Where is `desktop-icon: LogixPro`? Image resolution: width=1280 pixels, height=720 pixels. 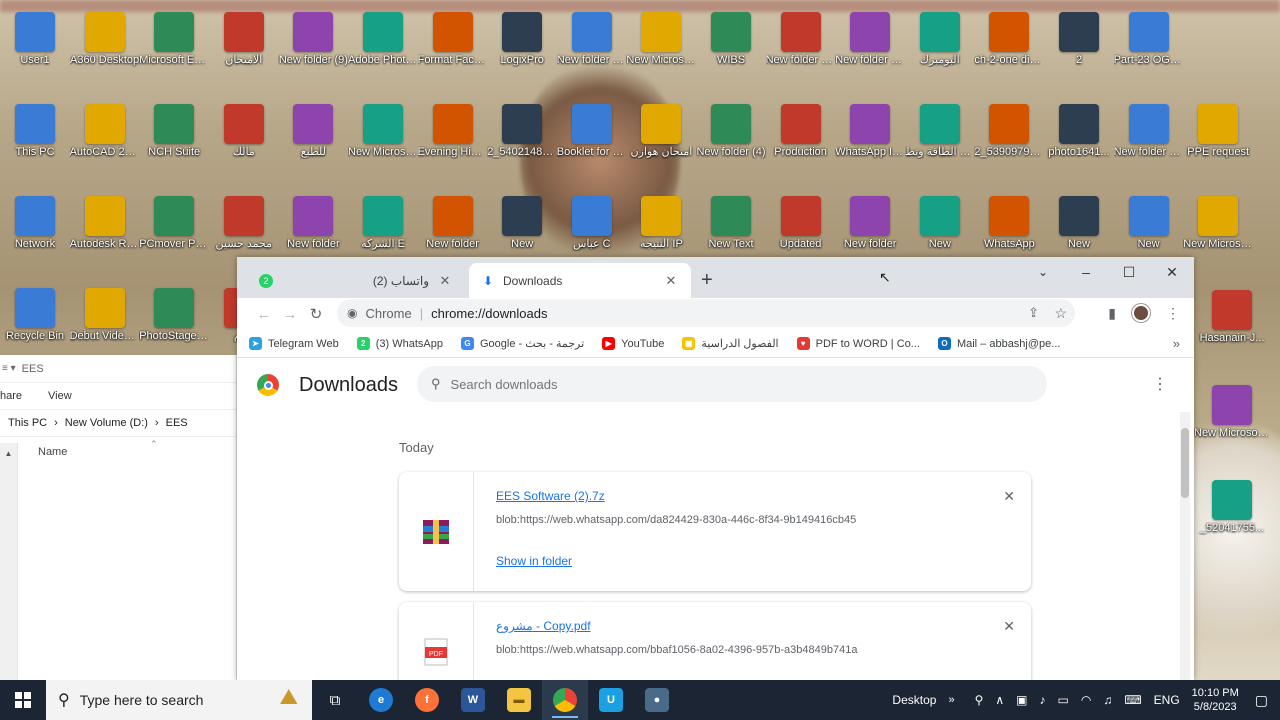
desktop-icon: LogixPro is located at coordinates (522, 39).